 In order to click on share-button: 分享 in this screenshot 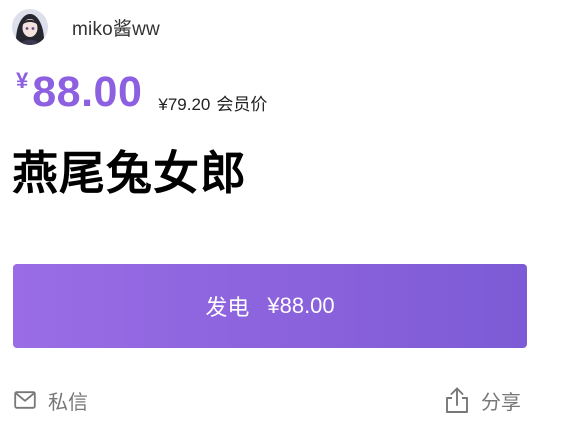, I will do `click(483, 400)`.